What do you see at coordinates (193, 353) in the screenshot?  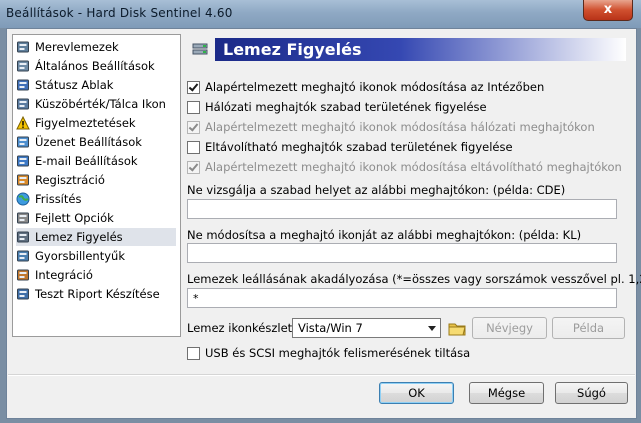 I see `usb-scsi-checkbox` at bounding box center [193, 353].